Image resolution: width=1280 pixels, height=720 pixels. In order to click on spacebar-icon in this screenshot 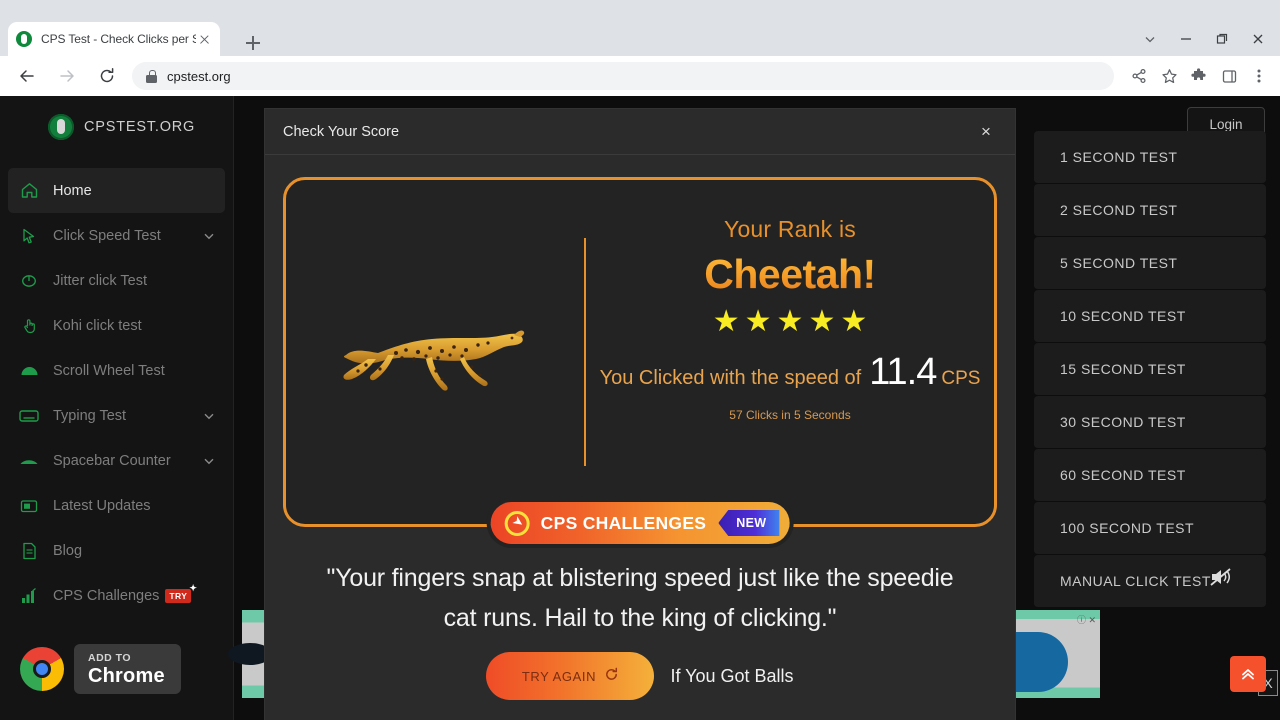, I will do `click(29, 461)`.